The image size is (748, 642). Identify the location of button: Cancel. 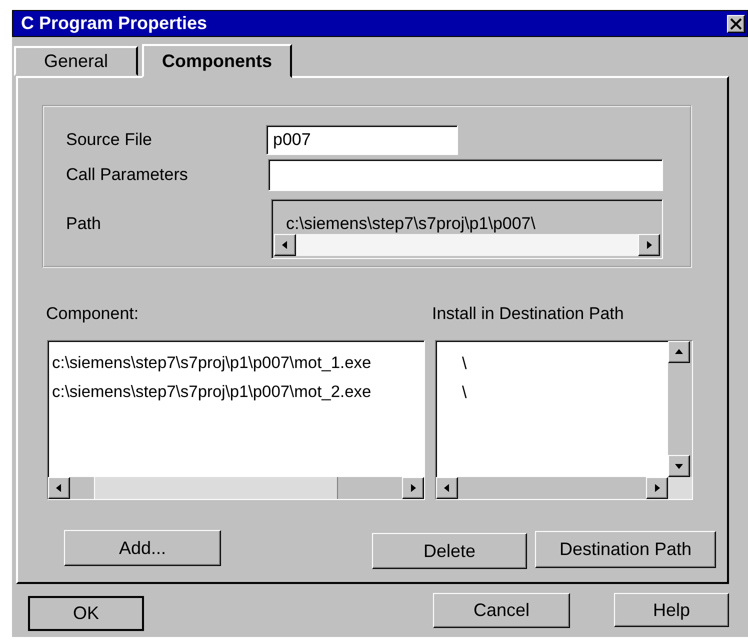
(501, 610).